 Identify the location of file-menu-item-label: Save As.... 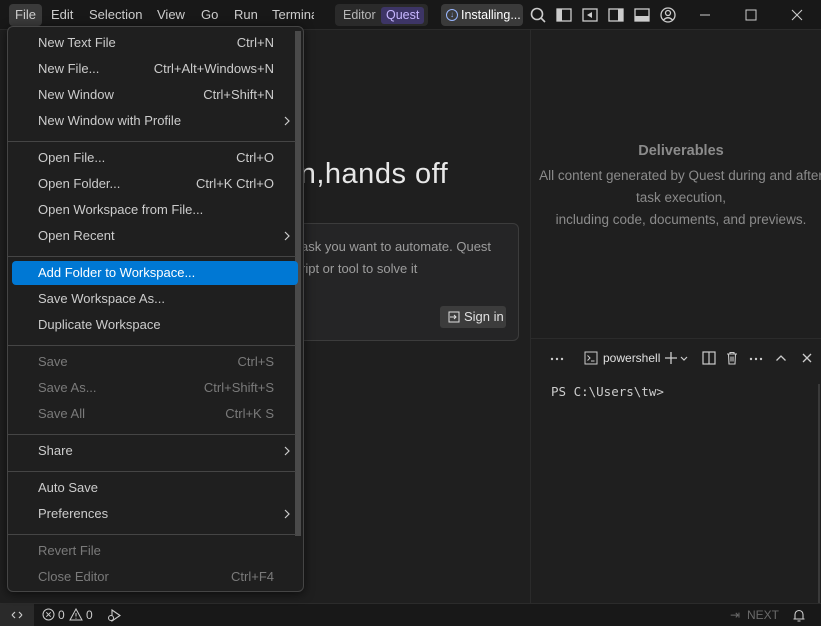
(67, 387).